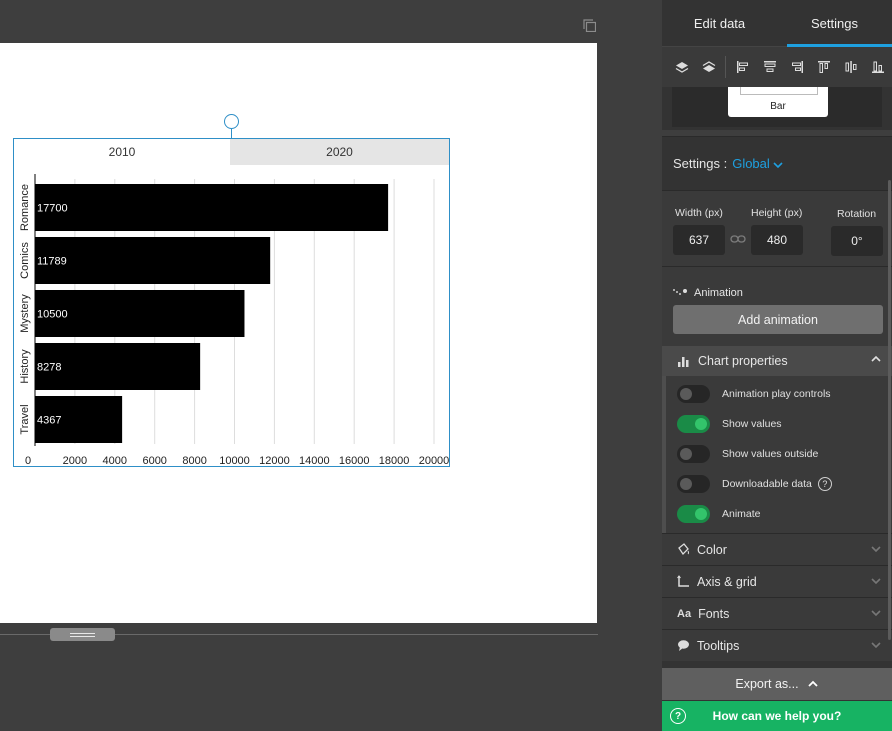 The height and width of the screenshot is (731, 892). I want to click on width-input: 637, so click(699, 240).